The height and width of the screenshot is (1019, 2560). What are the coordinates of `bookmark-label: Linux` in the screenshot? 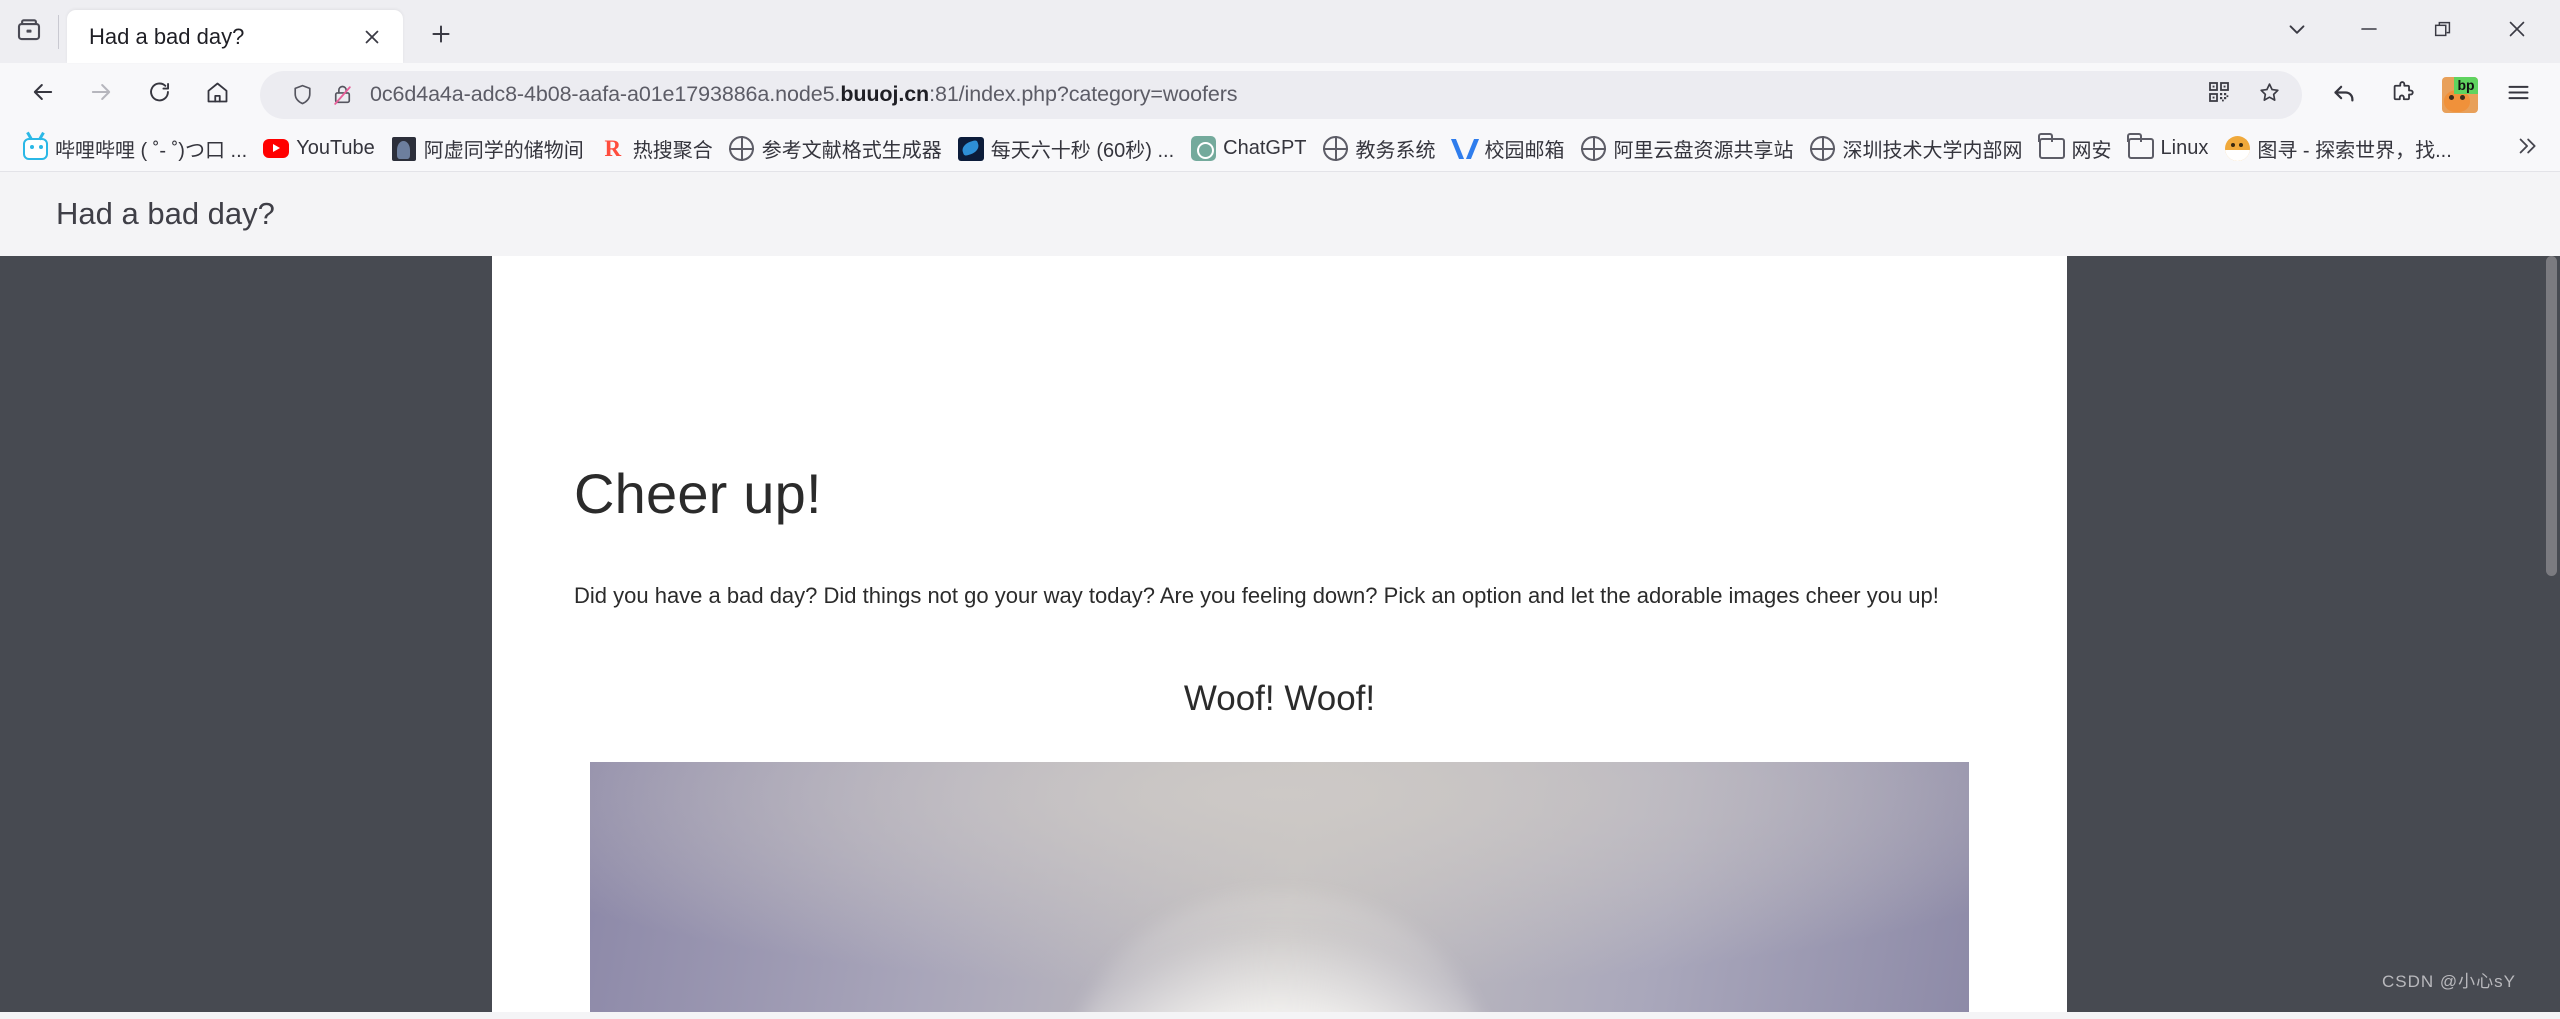 It's located at (2184, 148).